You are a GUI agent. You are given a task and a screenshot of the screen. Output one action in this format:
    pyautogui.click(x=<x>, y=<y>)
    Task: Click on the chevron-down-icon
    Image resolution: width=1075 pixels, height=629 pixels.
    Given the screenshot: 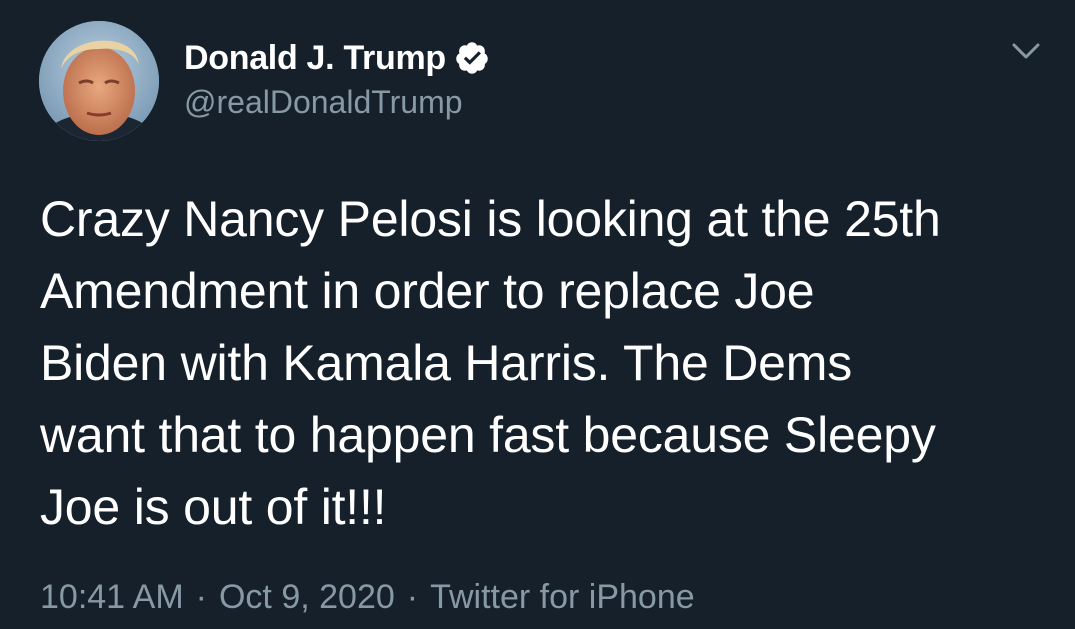 What is the action you would take?
    pyautogui.click(x=1026, y=51)
    